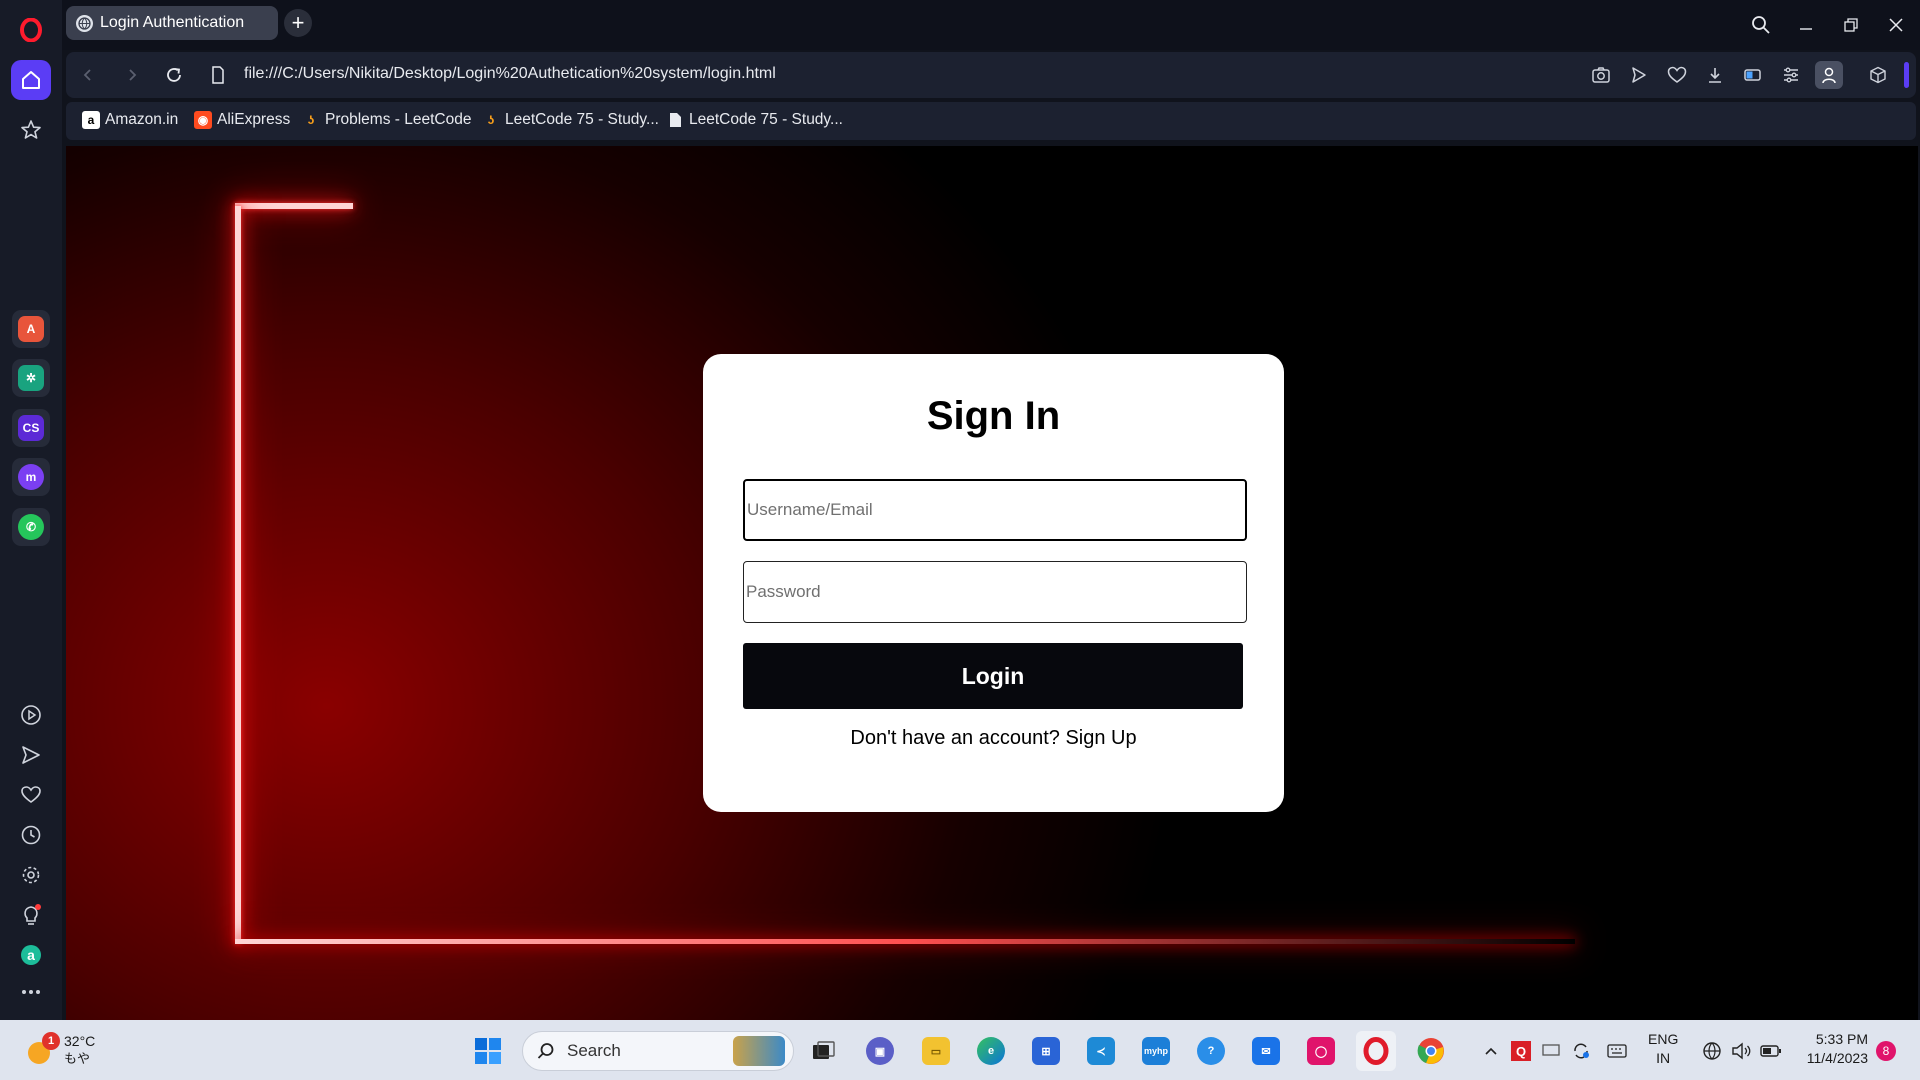  Describe the element at coordinates (31, 130) in the screenshot. I see `speed-dial-star-icon` at that location.